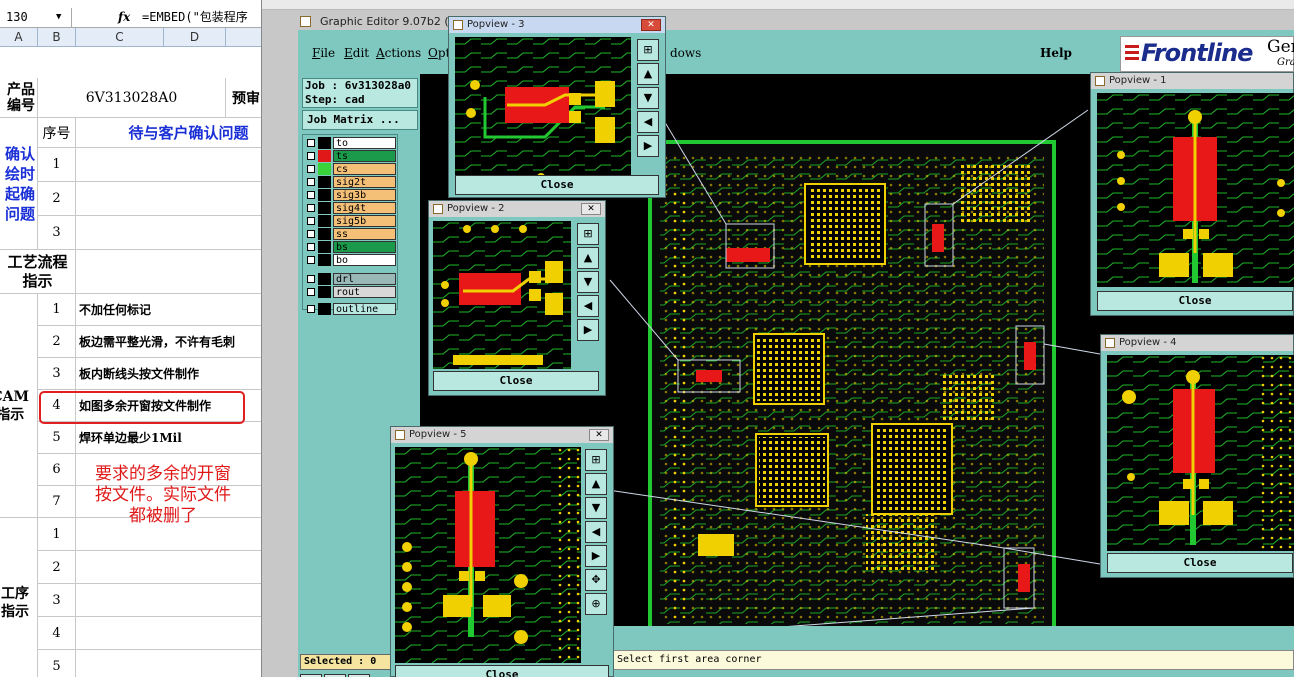 This screenshot has width=1294, height=677. I want to click on layer-name: bo, so click(364, 260).